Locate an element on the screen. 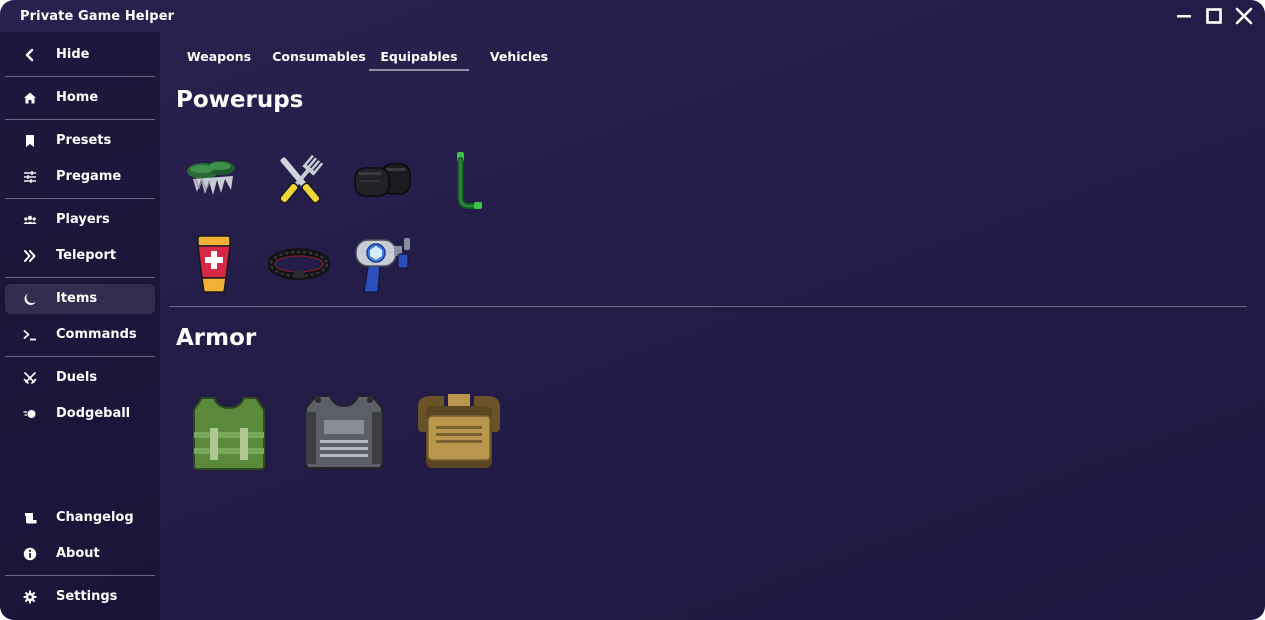 Image resolution: width=1265 pixels, height=620 pixels. sidebar-item-players: Players is located at coordinates (80, 220).